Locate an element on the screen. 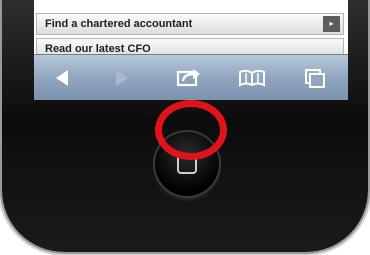 The height and width of the screenshot is (255, 370). forward-button is located at coordinates (121, 78).